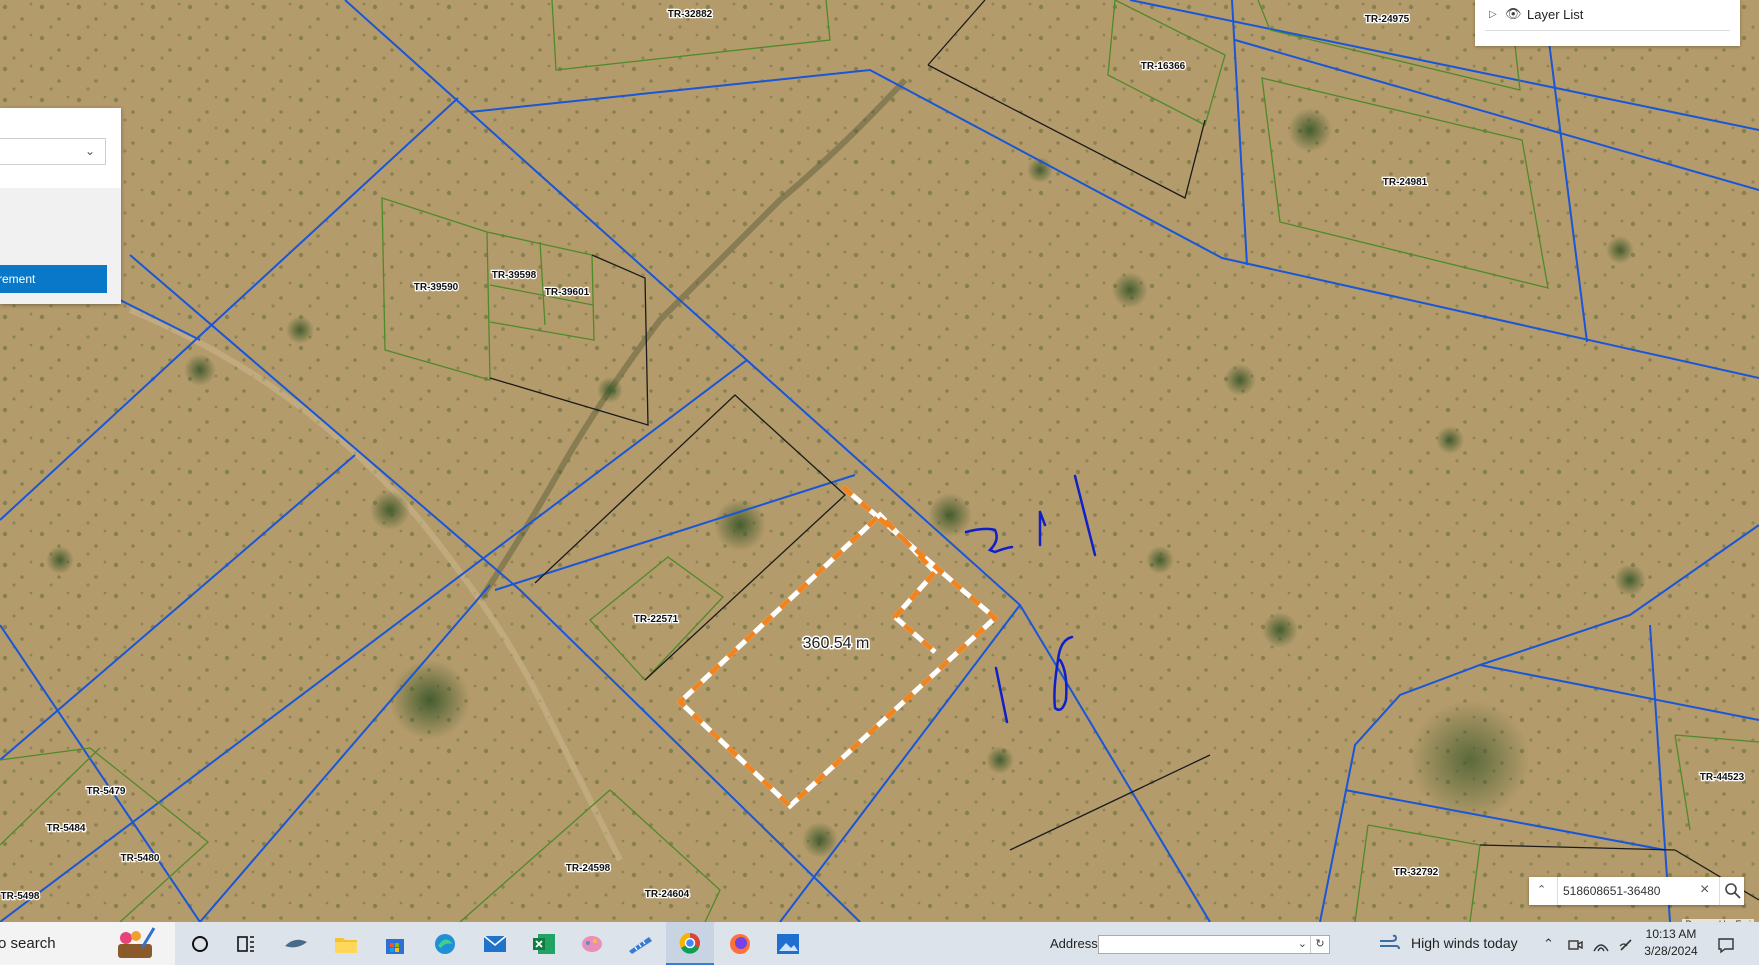 Image resolution: width=1759 pixels, height=965 pixels. Describe the element at coordinates (1726, 943) in the screenshot. I see `notification-icon` at that location.